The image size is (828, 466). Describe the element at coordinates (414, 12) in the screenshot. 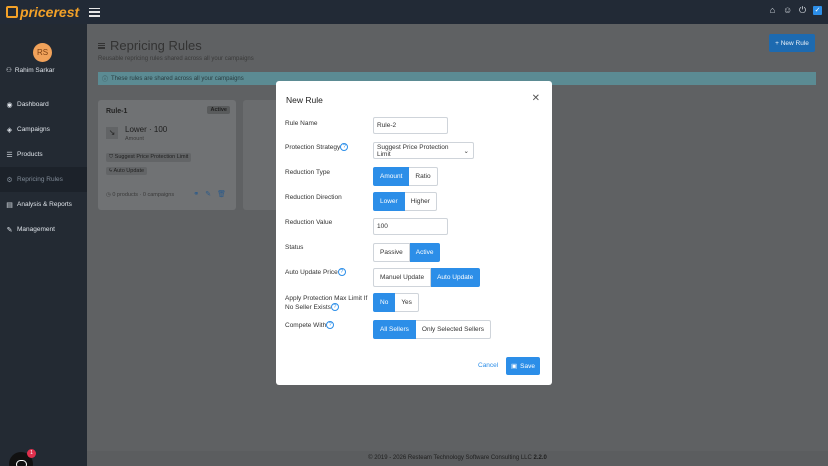

I see `top-bar: pricerest ⌂ ☺ ⏻ ✓` at that location.